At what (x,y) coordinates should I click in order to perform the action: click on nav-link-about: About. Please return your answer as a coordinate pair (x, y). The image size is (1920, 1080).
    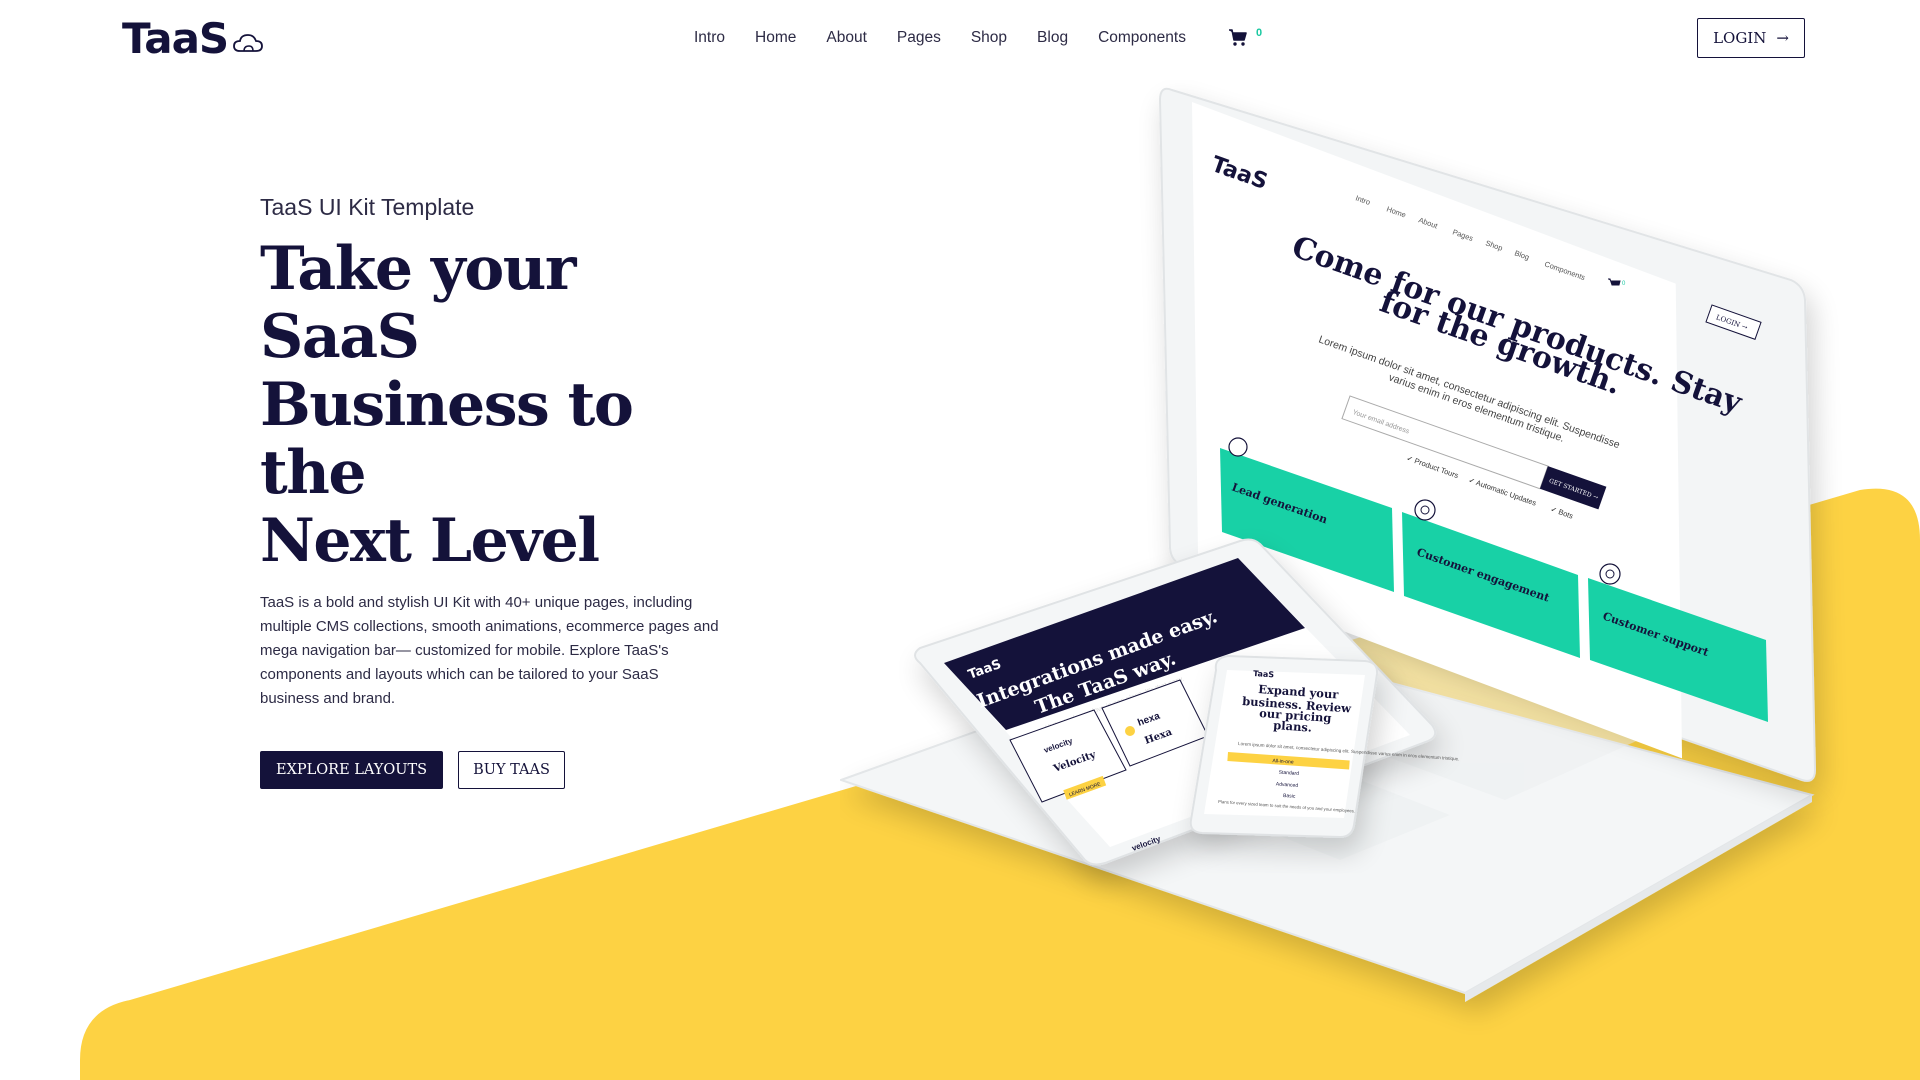
    Looking at the image, I should click on (846, 38).